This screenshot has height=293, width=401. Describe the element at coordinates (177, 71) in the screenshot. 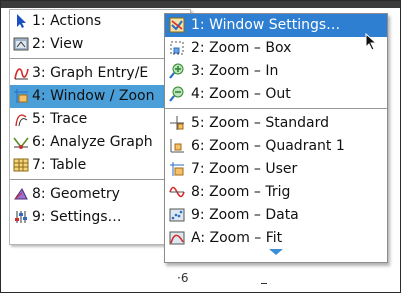

I see `zoom-in-icon` at that location.